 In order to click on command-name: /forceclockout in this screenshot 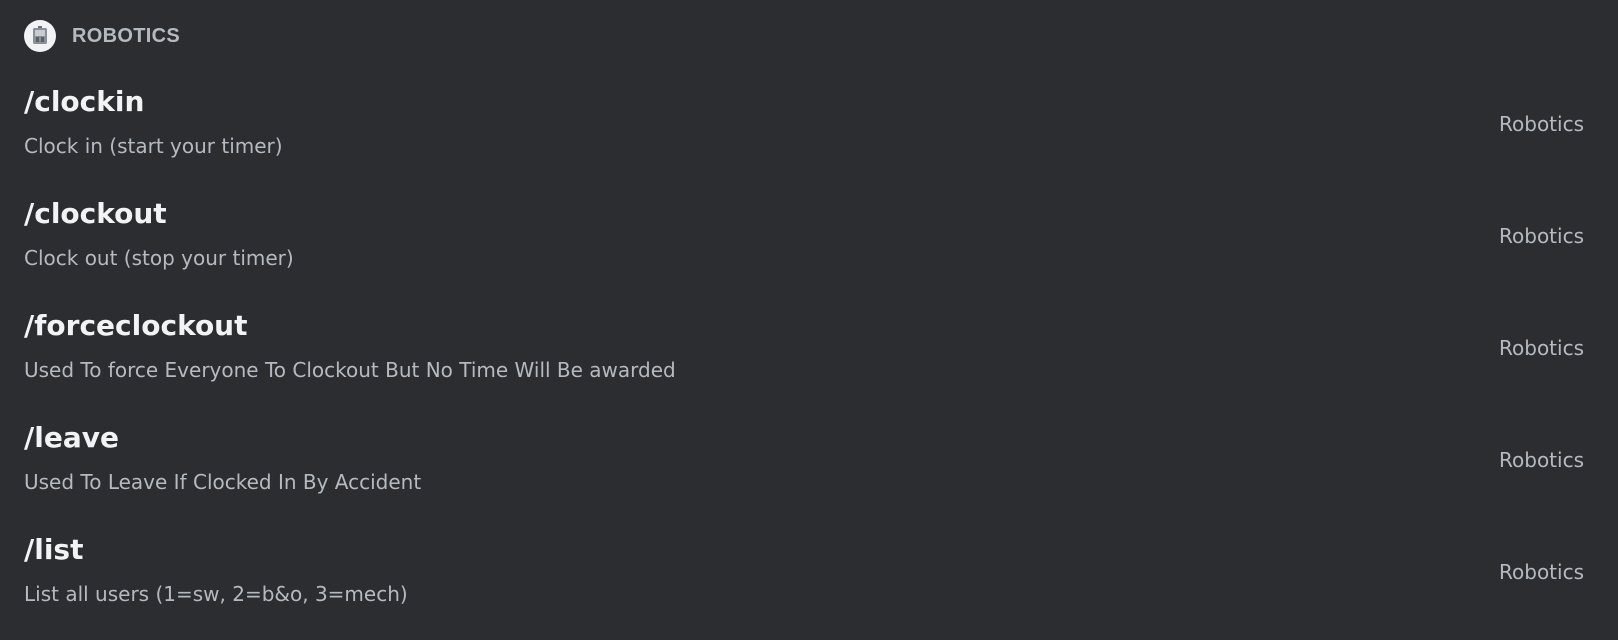, I will do `click(136, 325)`.